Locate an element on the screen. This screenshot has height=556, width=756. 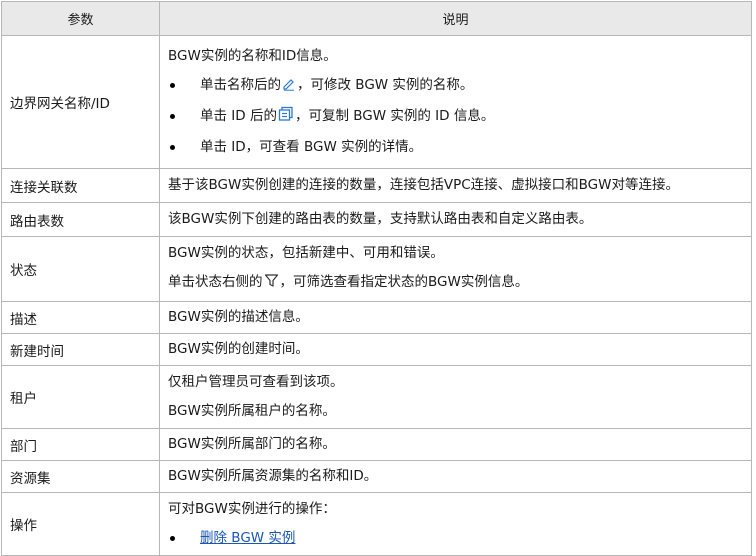
param-name: 连接关联数 is located at coordinates (80, 185).